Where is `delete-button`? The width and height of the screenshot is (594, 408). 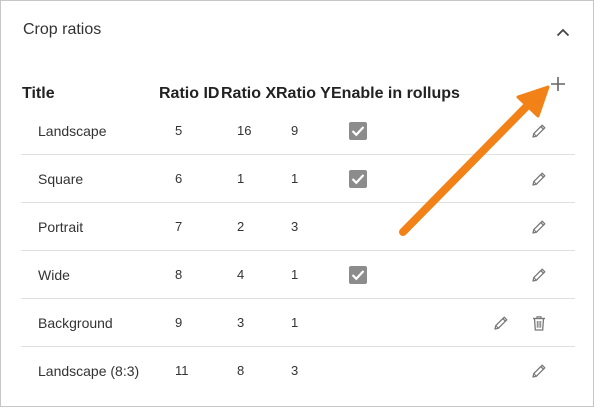 delete-button is located at coordinates (539, 322).